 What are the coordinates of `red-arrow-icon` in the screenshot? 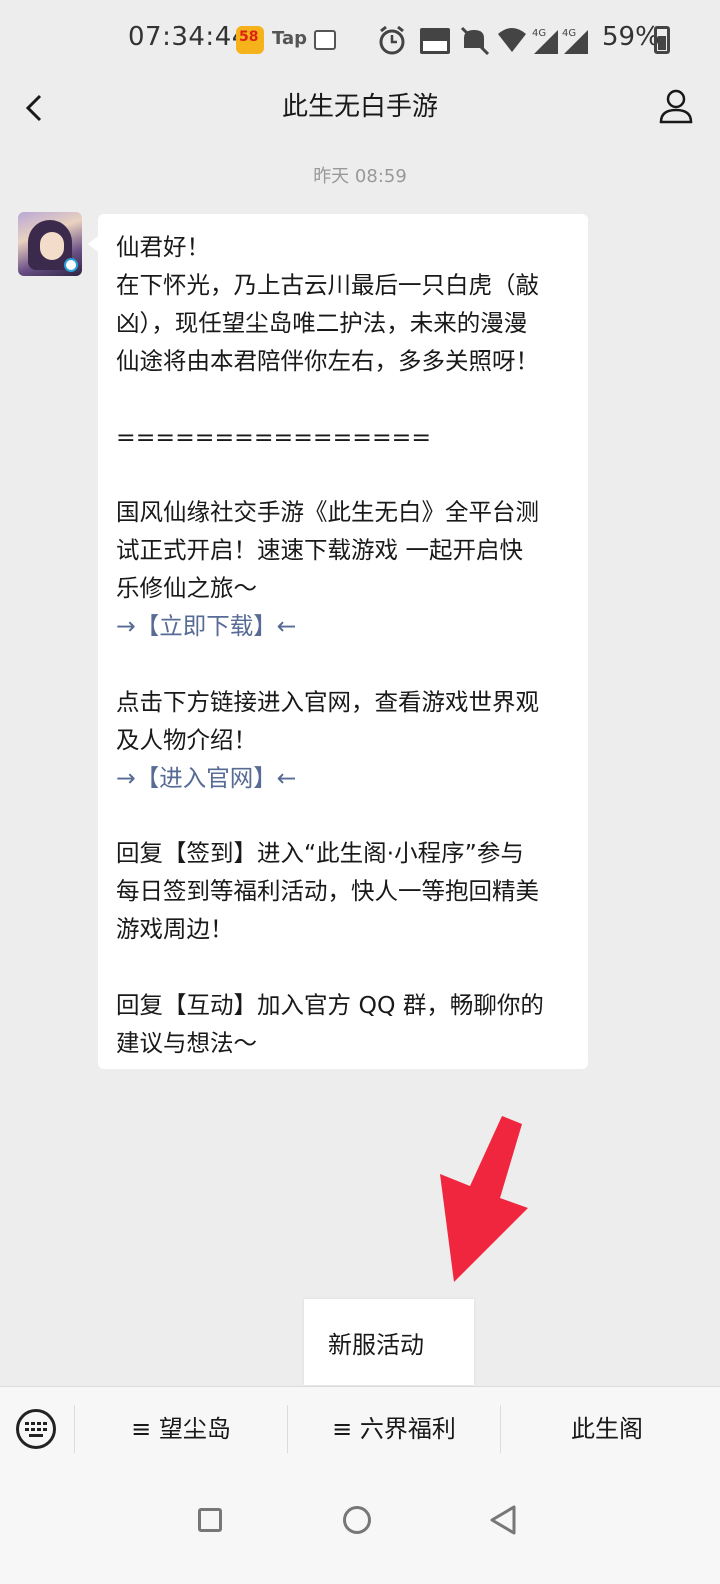 It's located at (484, 1199).